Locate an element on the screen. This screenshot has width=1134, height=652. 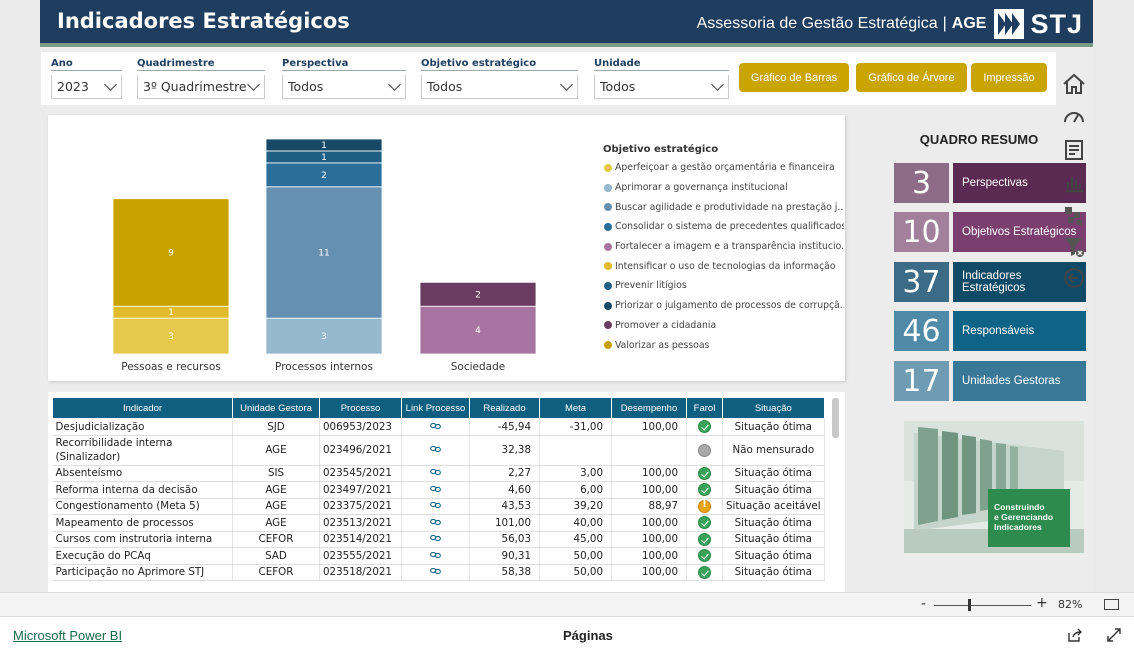
legend-item: Aprimorar a governança institucional is located at coordinates (724, 188).